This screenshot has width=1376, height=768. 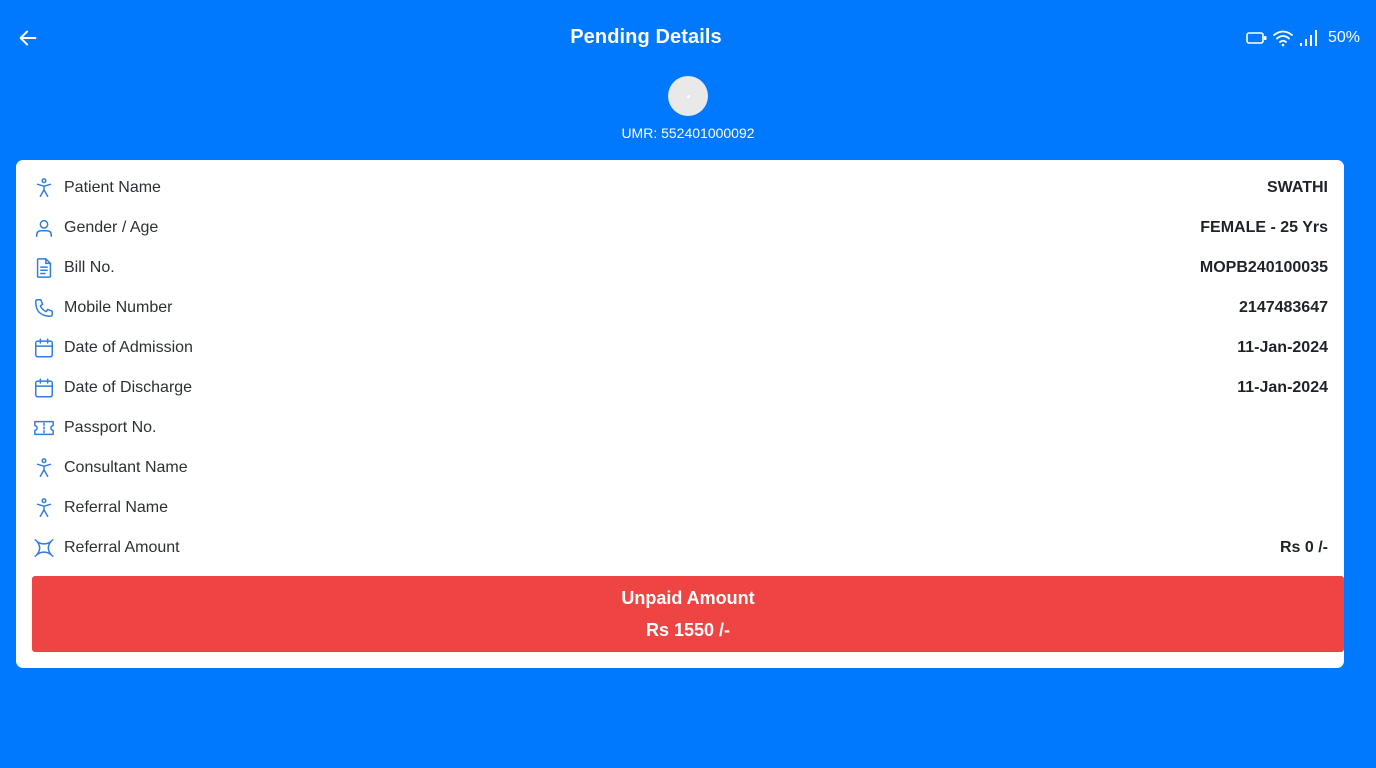 What do you see at coordinates (1297, 187) in the screenshot?
I see `detail-value: SWATHI` at bounding box center [1297, 187].